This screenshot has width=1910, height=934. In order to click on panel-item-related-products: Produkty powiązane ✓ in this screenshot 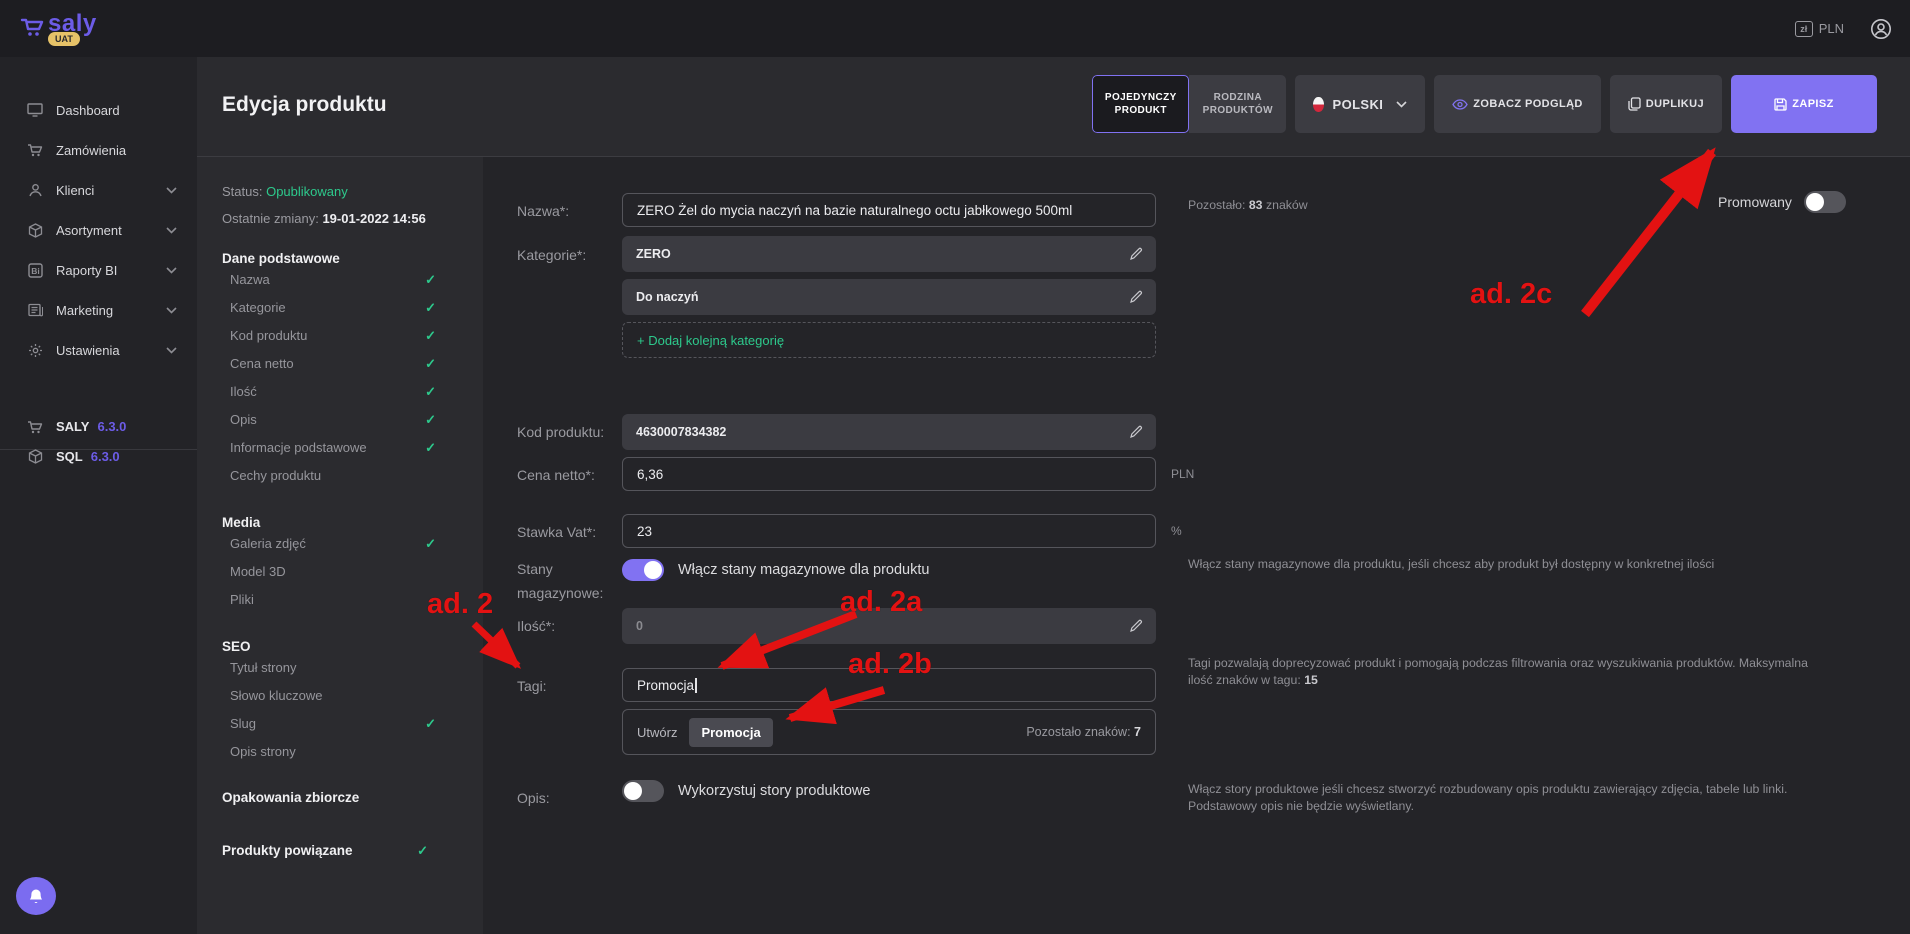, I will do `click(346, 850)`.